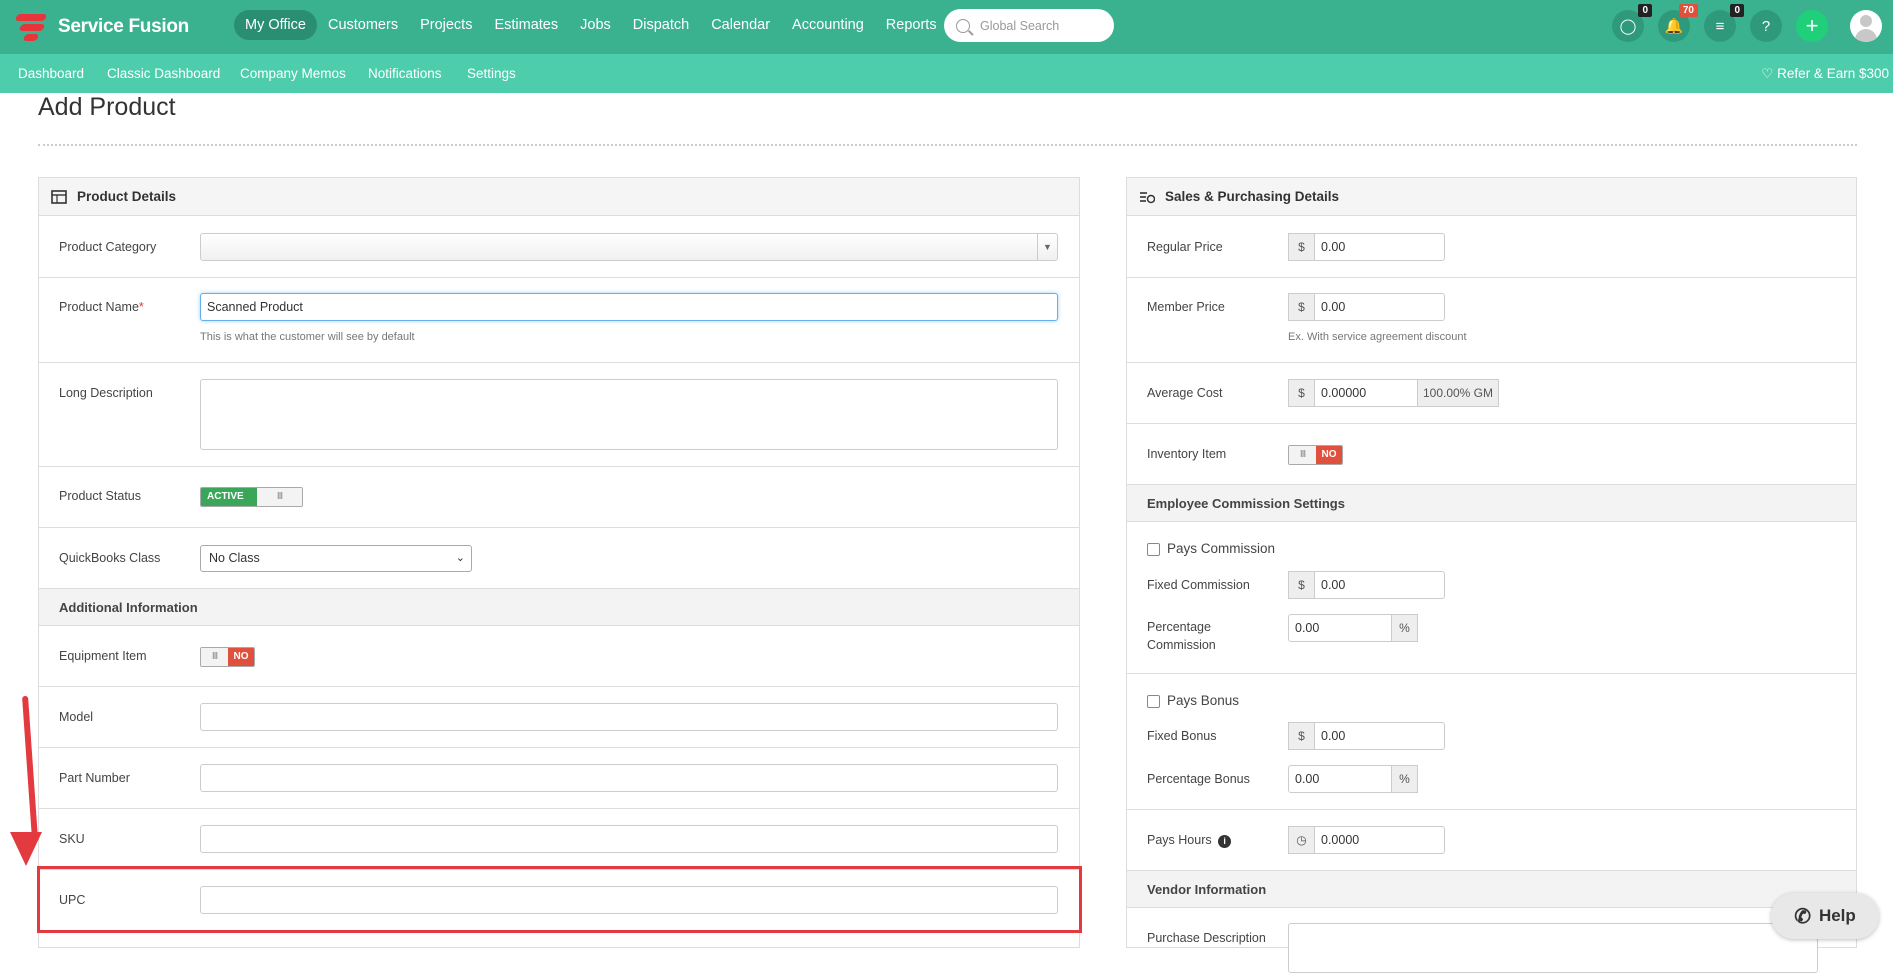 This screenshot has height=973, width=1893. Describe the element at coordinates (1153, 701) in the screenshot. I see `pays-bonus-checkbox` at that location.